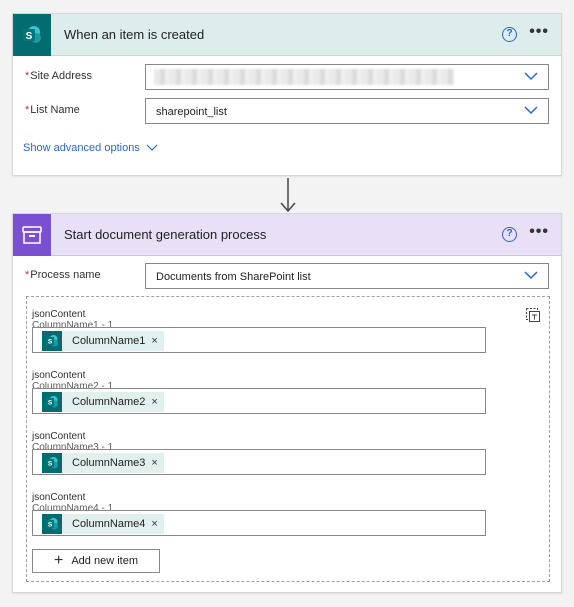 Image resolution: width=574 pixels, height=607 pixels. Describe the element at coordinates (347, 111) in the screenshot. I see `list-name-dropdown: sharepoint_list` at that location.